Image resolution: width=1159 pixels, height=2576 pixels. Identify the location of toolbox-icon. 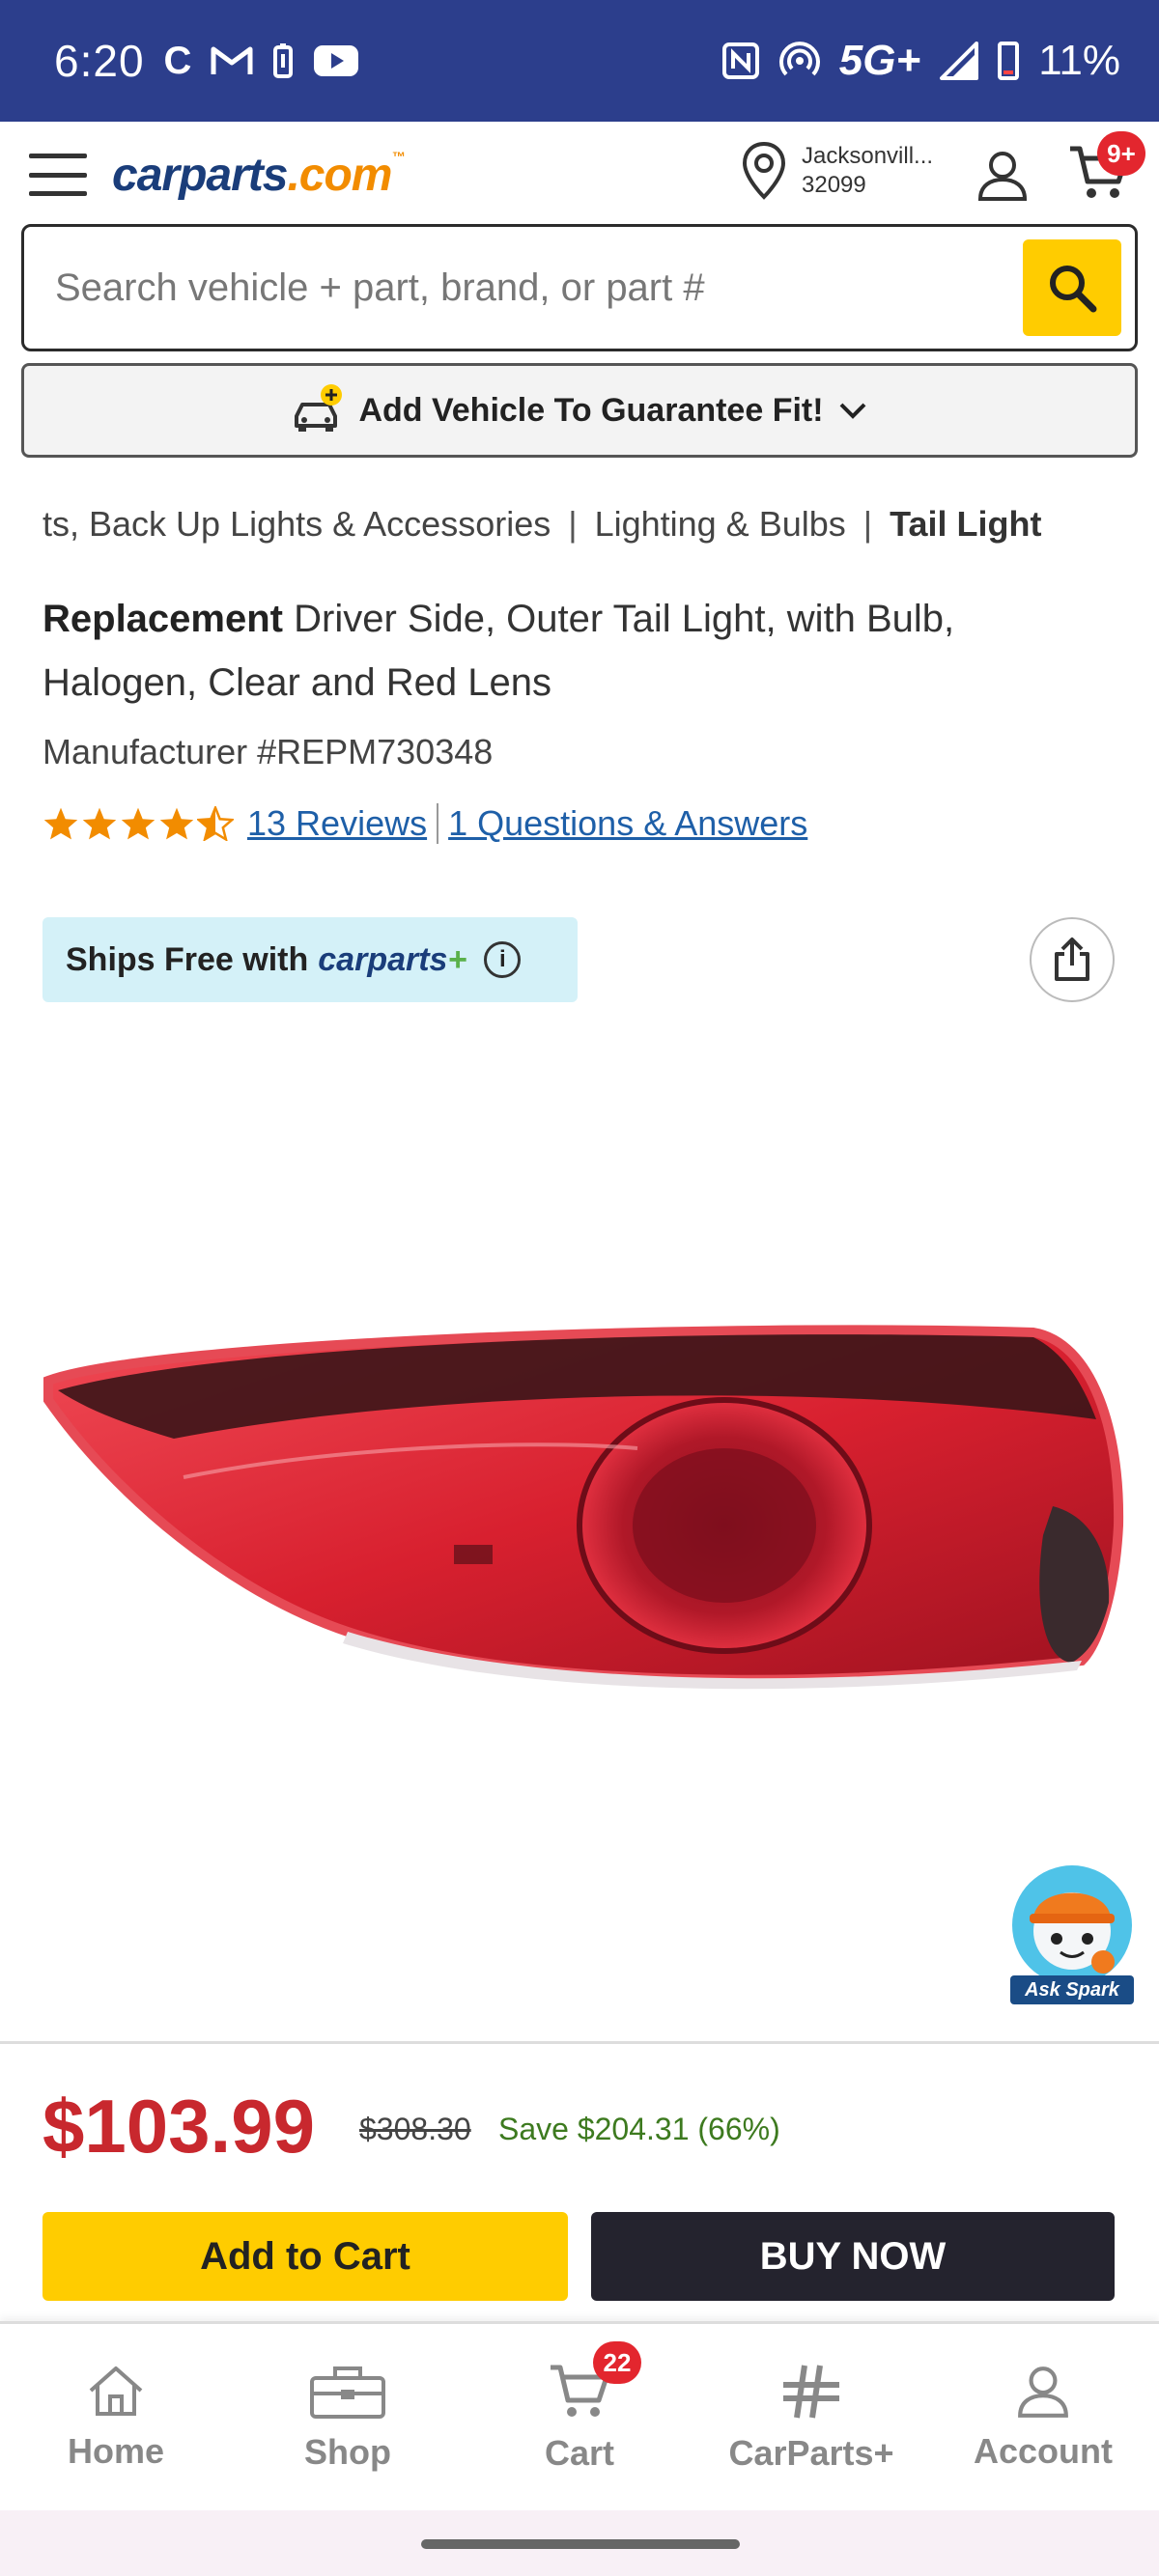
(348, 2393).